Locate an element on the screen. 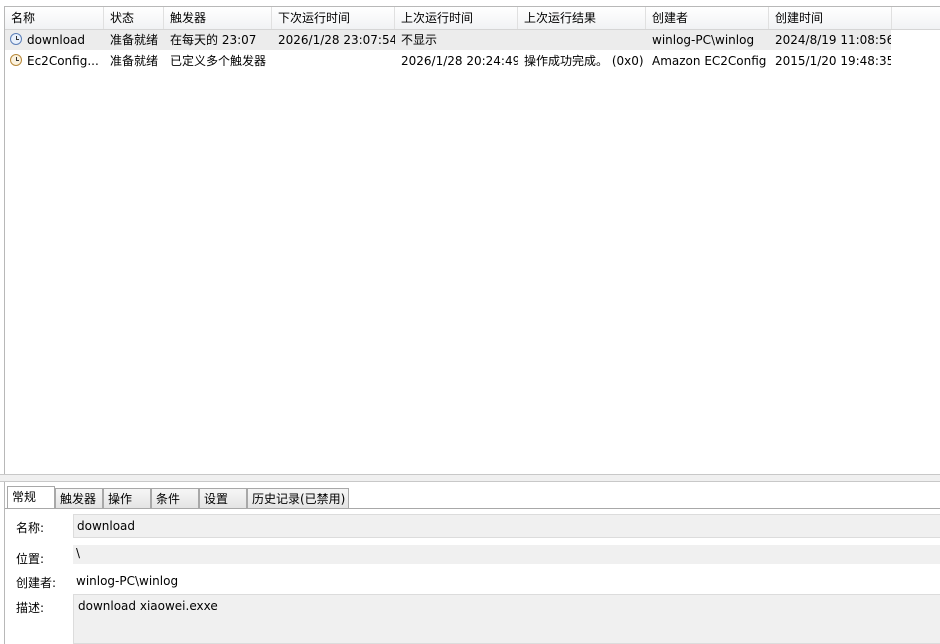 The image size is (940, 644). column-header-last-run: 上次运行时间 is located at coordinates (456, 18).